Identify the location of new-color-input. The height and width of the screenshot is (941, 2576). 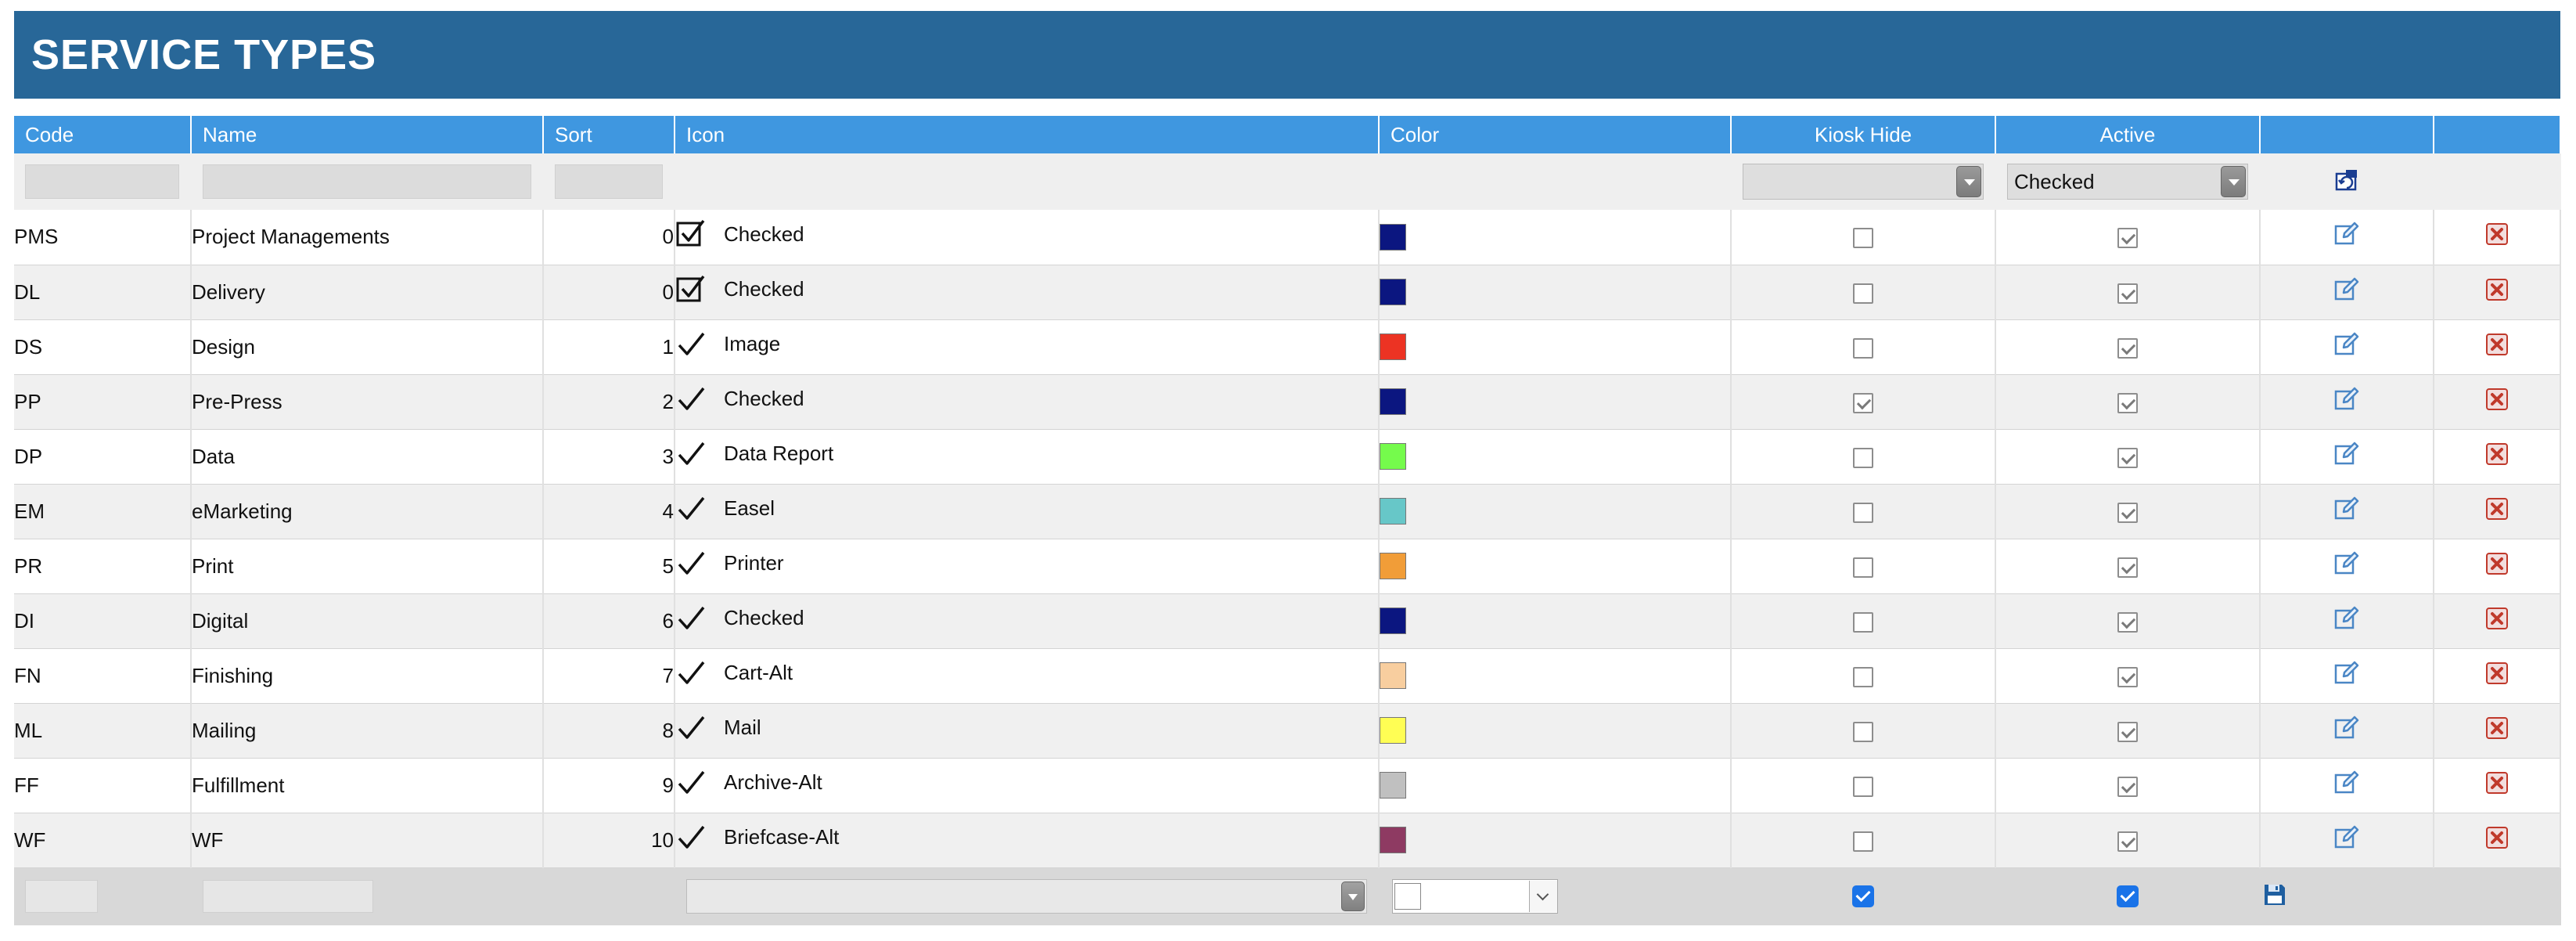
(1475, 896).